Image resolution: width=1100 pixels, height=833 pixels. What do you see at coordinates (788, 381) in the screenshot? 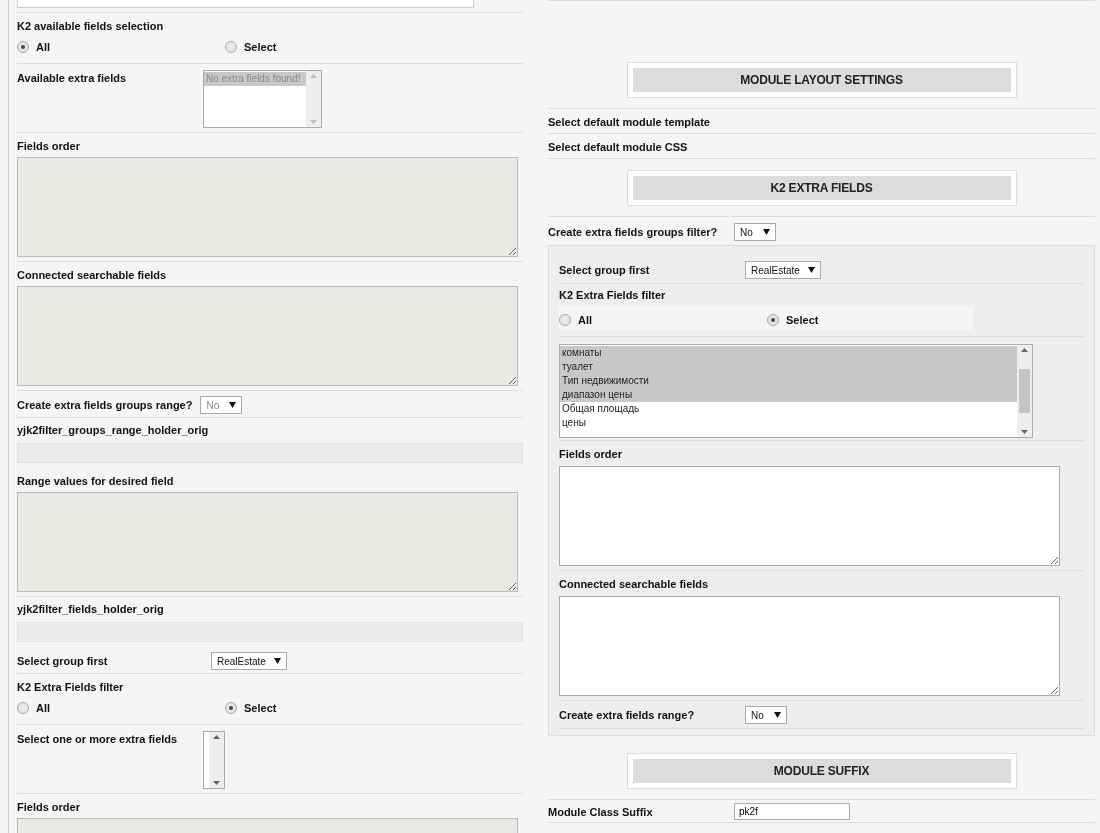
I see `list-option: Тип недвижимости` at bounding box center [788, 381].